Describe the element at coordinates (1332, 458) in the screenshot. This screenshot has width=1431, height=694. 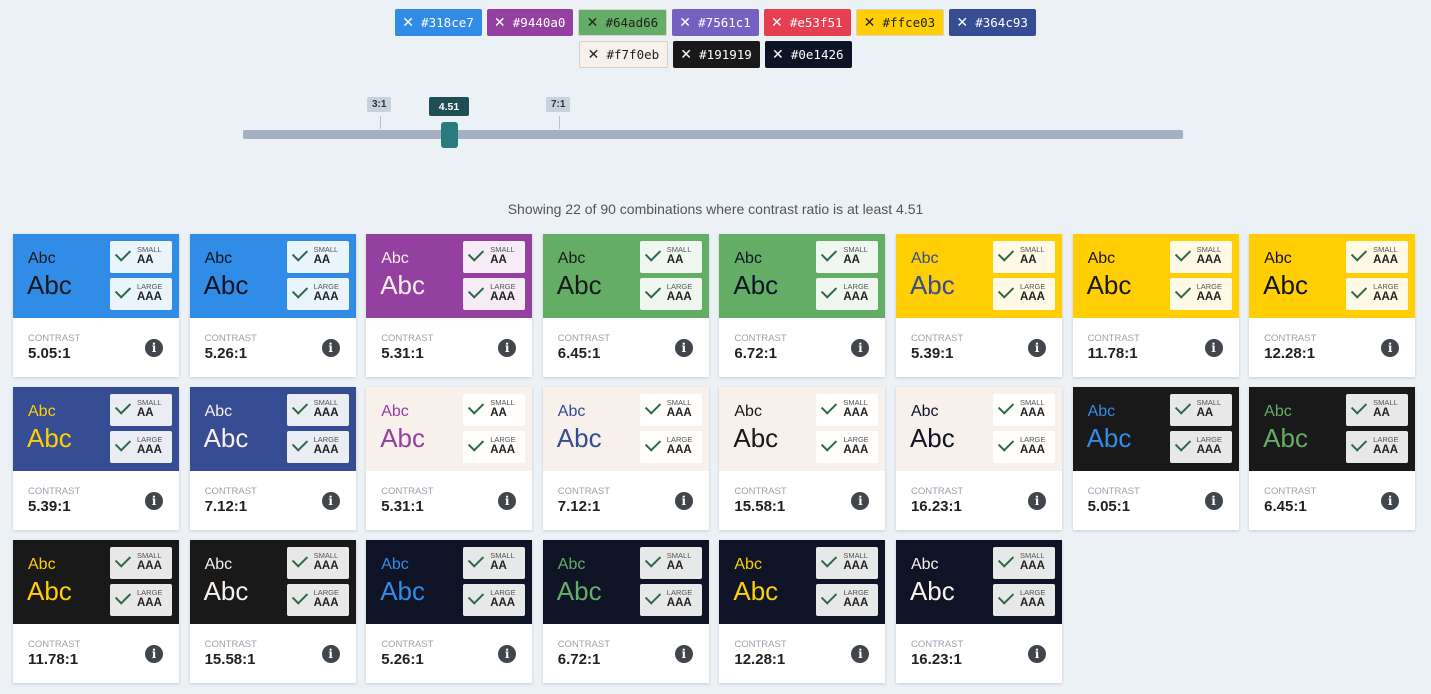
I see `combination-card: Abc Abc SMALL AA LARGE AAA CONTRAST 6.45:1 i` at that location.